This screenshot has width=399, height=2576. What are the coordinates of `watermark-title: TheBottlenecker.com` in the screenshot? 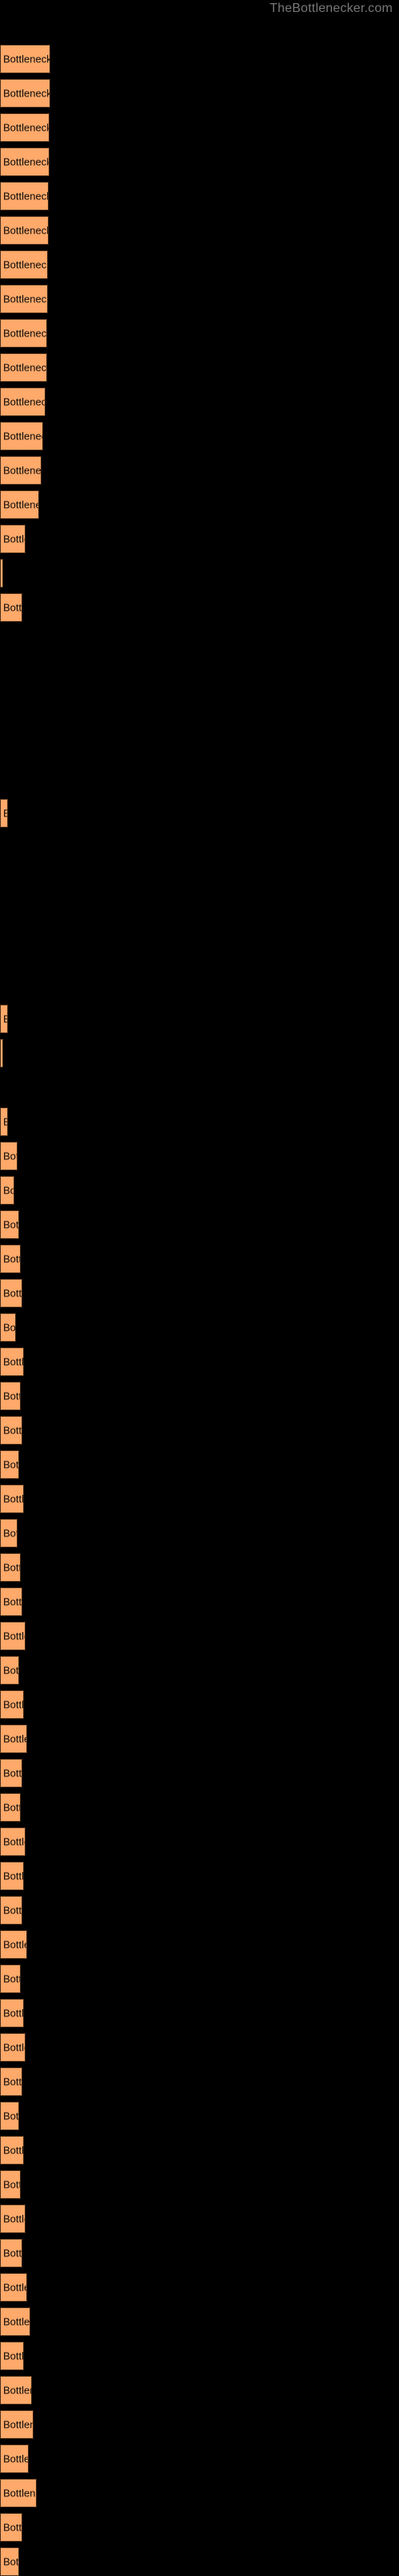 It's located at (331, 9).